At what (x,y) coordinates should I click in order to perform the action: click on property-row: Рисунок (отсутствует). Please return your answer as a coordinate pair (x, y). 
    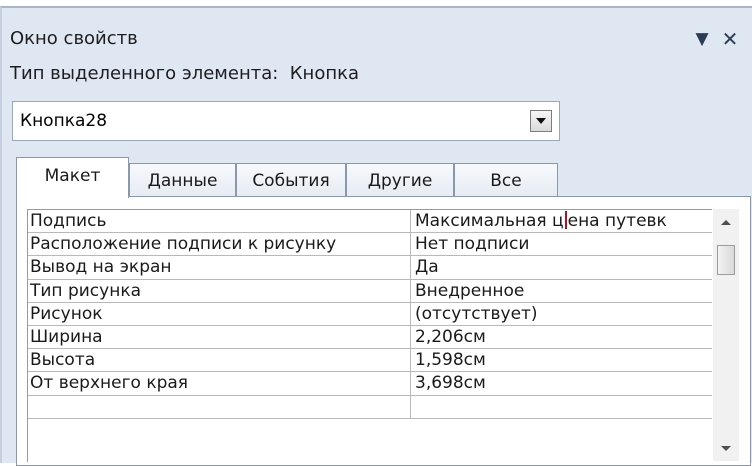
    Looking at the image, I should click on (370, 314).